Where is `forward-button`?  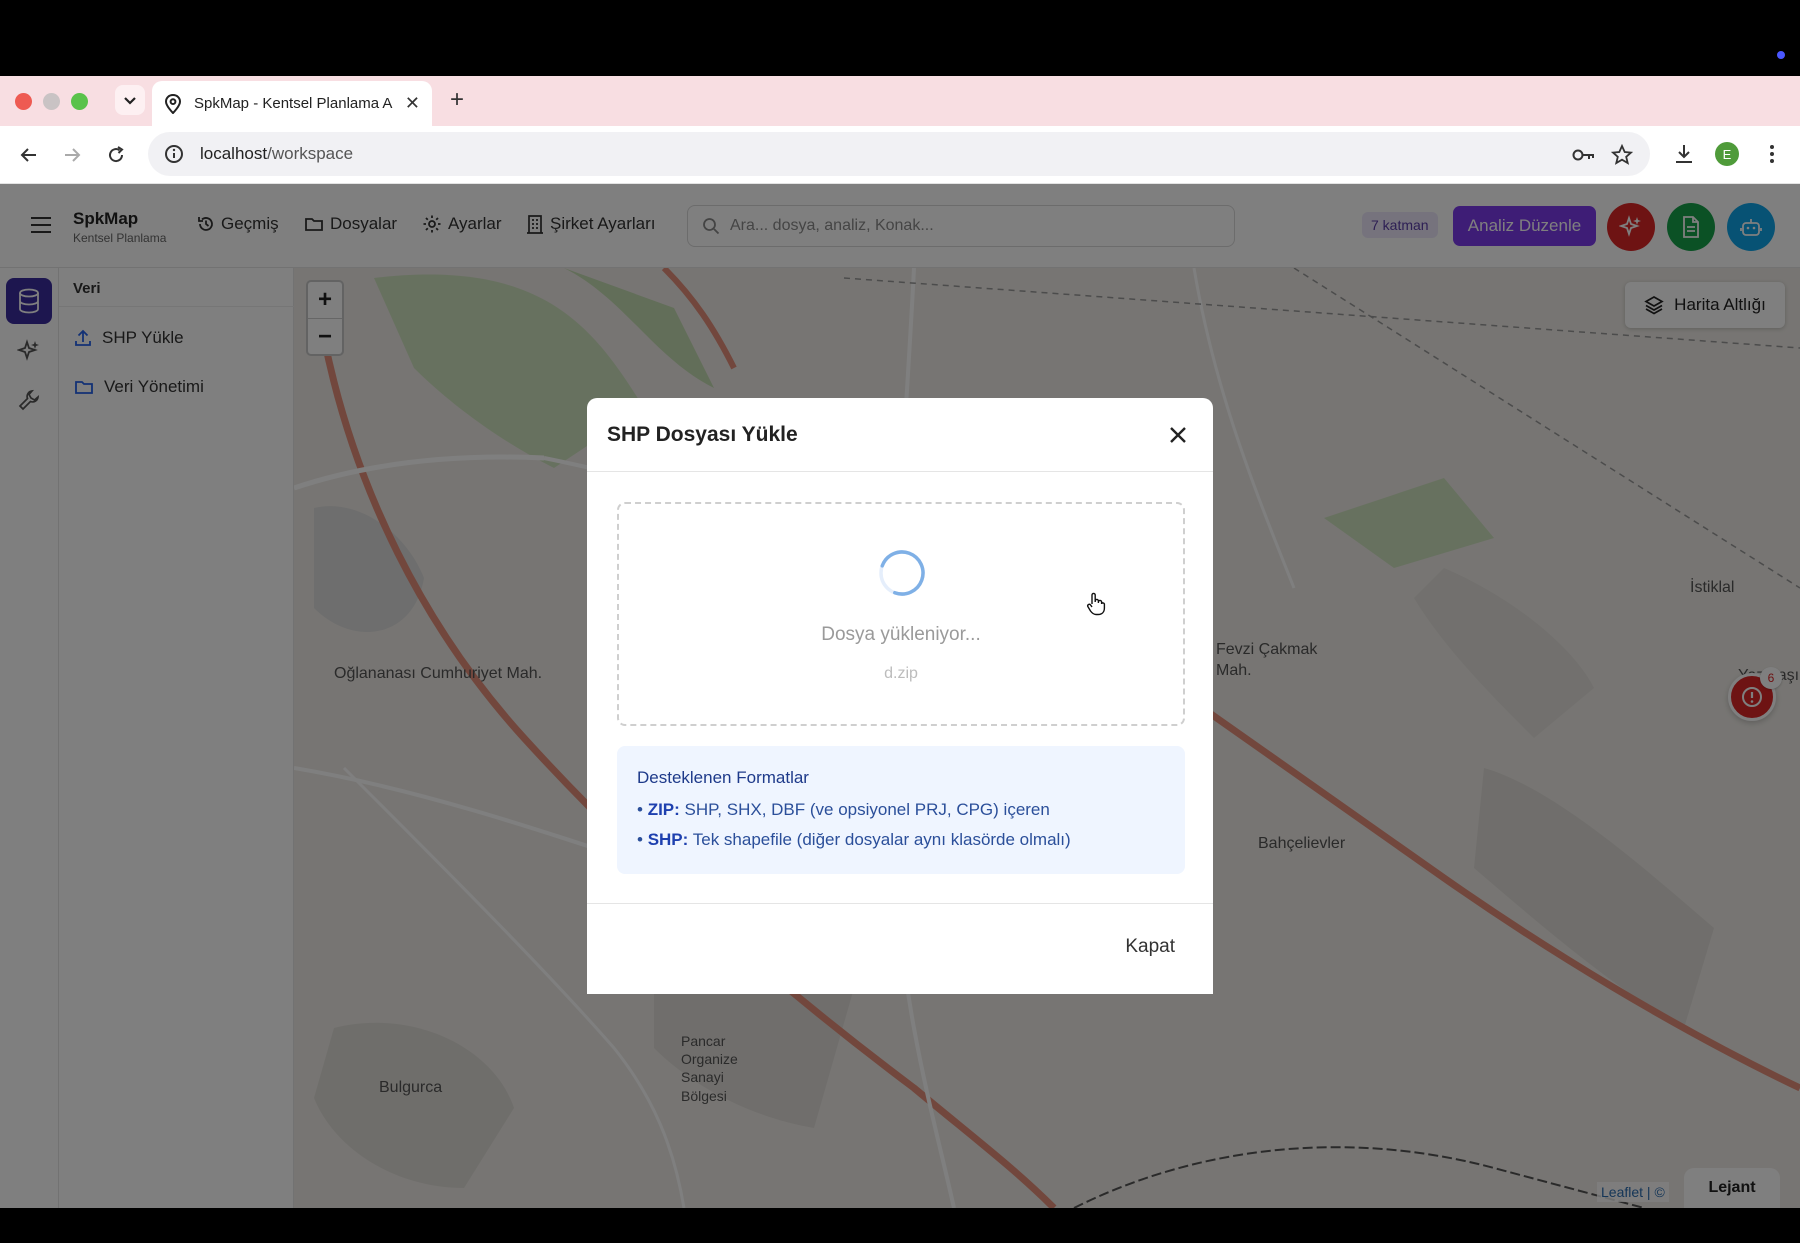 forward-button is located at coordinates (72, 155).